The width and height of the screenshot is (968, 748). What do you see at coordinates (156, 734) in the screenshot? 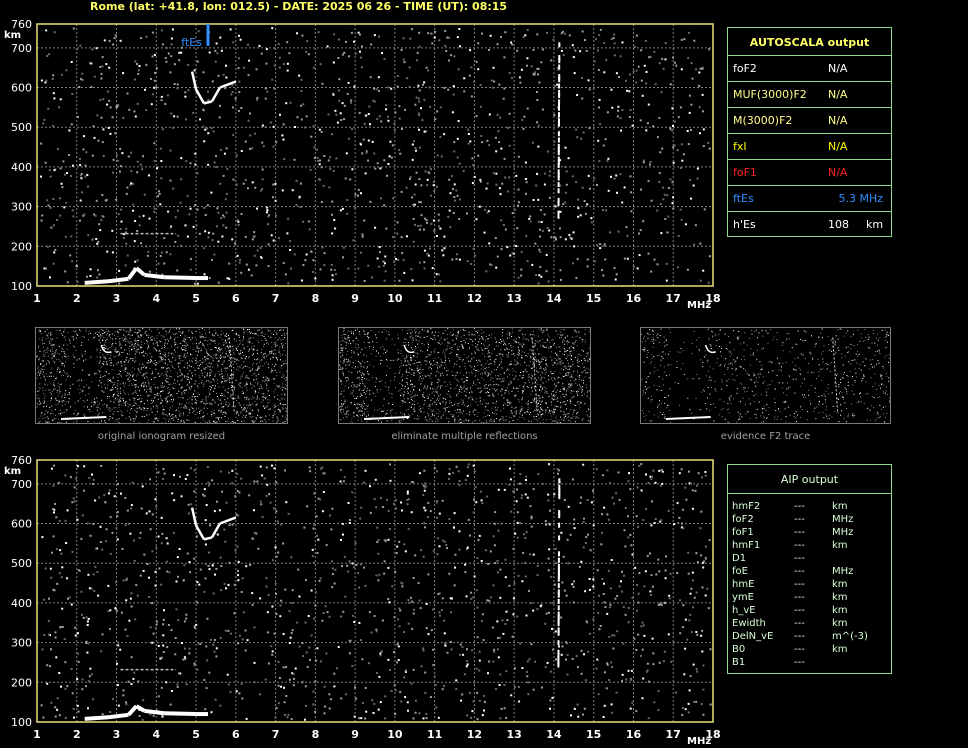
I see `x-tick-label: 4` at bounding box center [156, 734].